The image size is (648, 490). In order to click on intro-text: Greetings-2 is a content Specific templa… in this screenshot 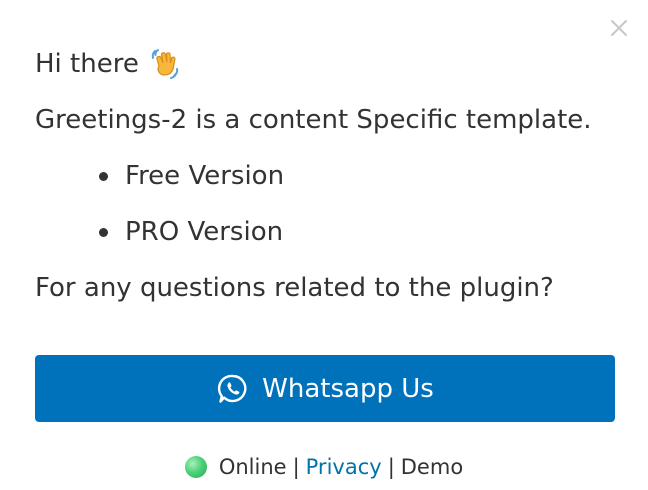, I will do `click(313, 120)`.